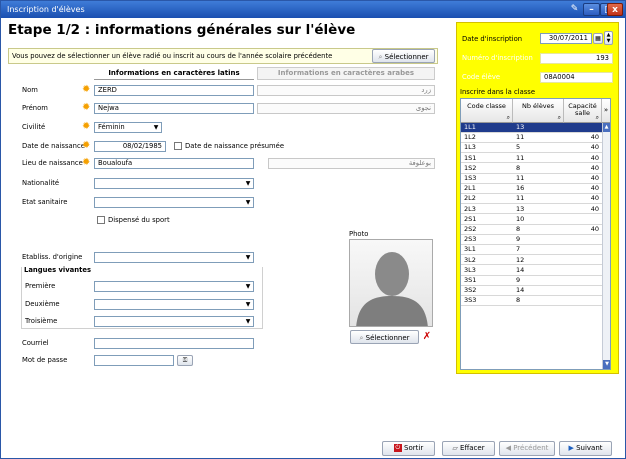  What do you see at coordinates (174, 163) in the screenshot?
I see `lieu-naissance-input: Boualoufa` at bounding box center [174, 163].